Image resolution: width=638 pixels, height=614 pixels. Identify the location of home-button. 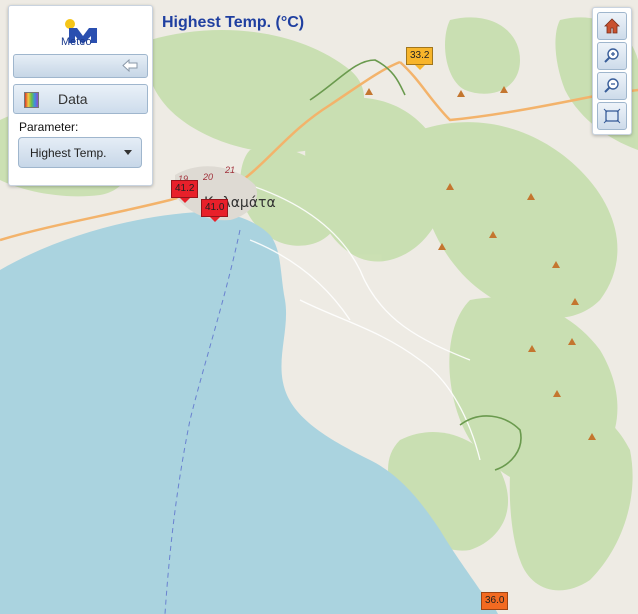
(612, 26).